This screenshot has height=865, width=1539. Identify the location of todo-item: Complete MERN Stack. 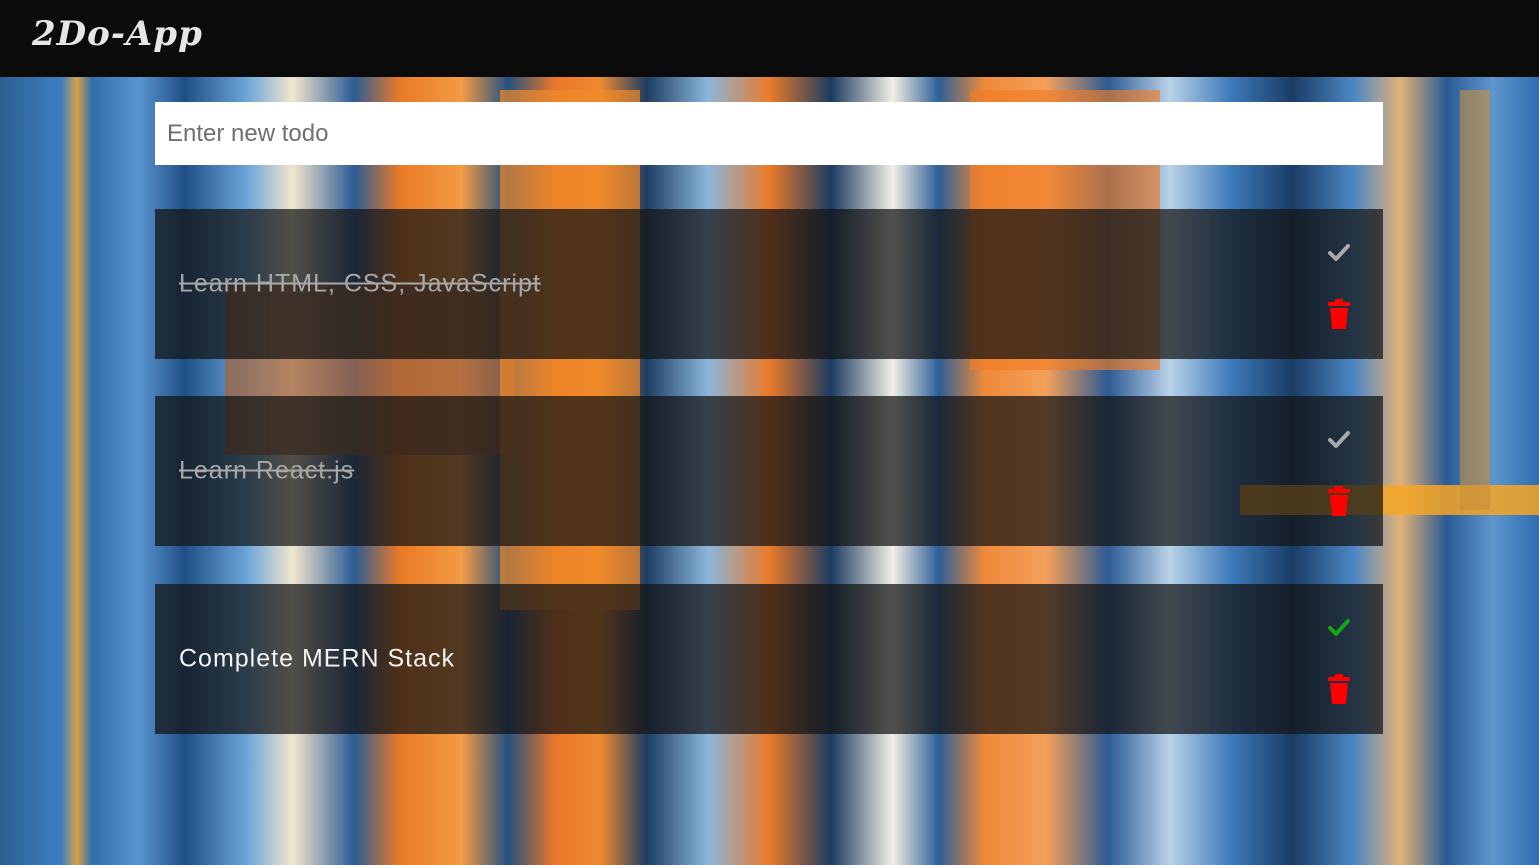
(769, 659).